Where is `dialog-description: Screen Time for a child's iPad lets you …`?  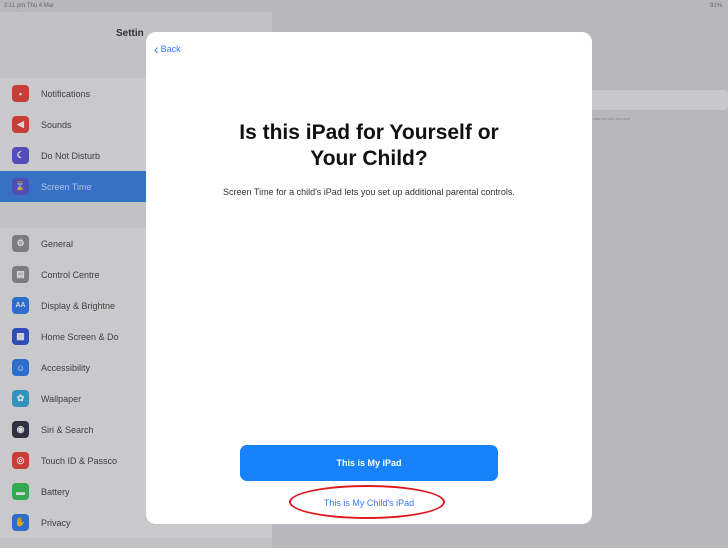
dialog-description: Screen Time for a child's iPad lets you … is located at coordinates (369, 192).